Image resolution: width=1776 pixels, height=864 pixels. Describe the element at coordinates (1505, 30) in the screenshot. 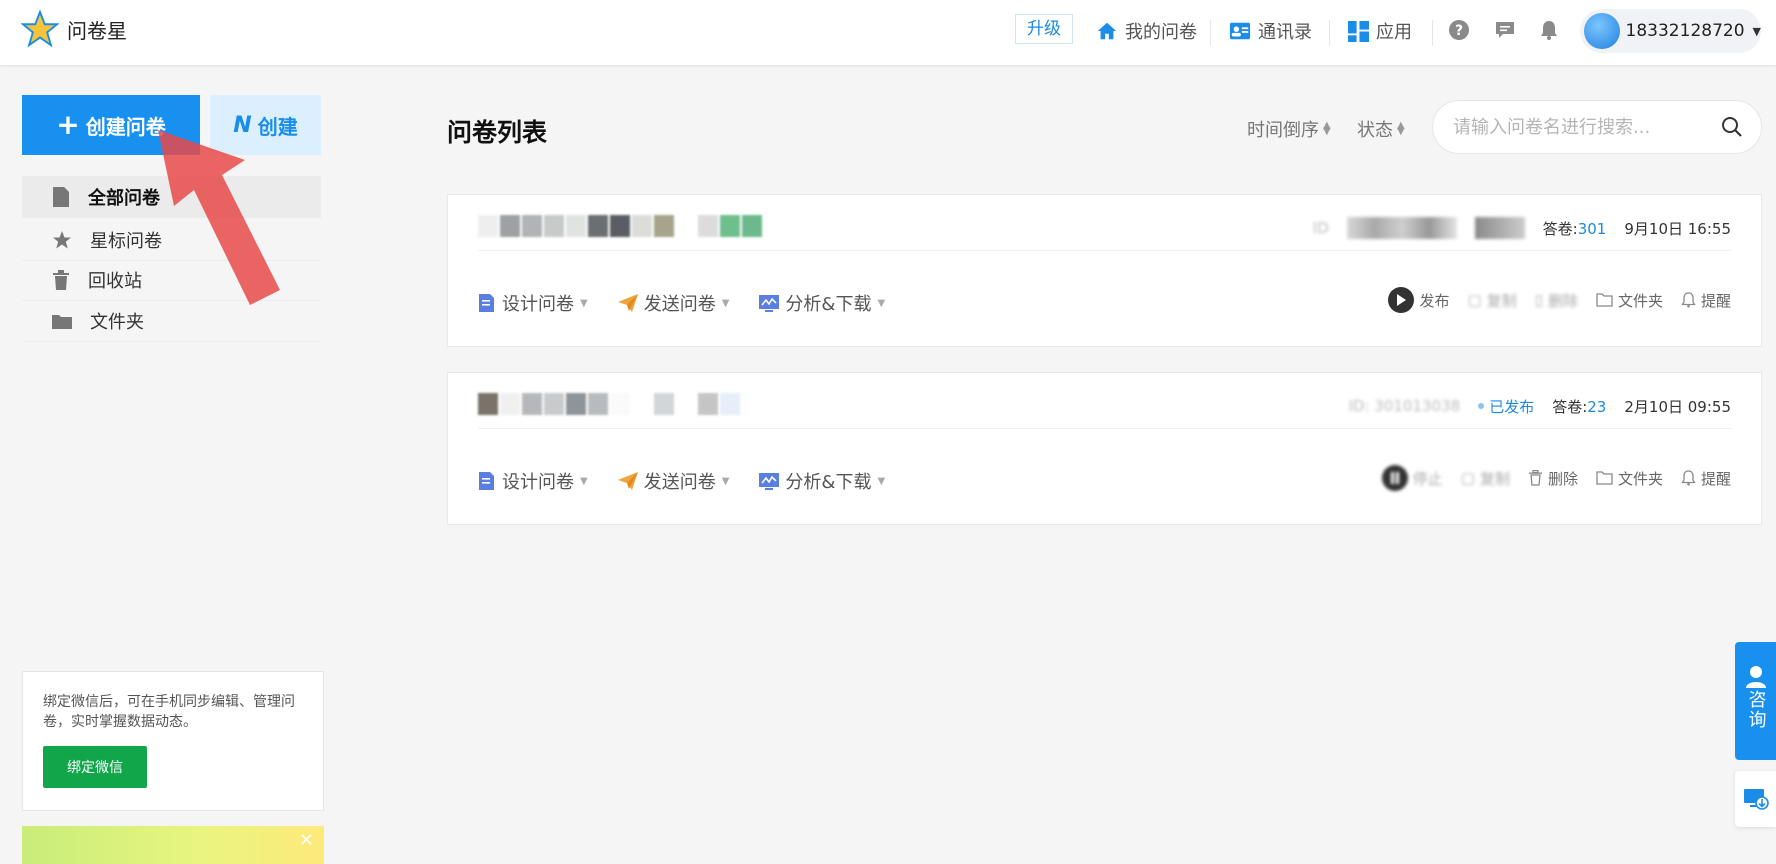

I see `message-icon` at that location.